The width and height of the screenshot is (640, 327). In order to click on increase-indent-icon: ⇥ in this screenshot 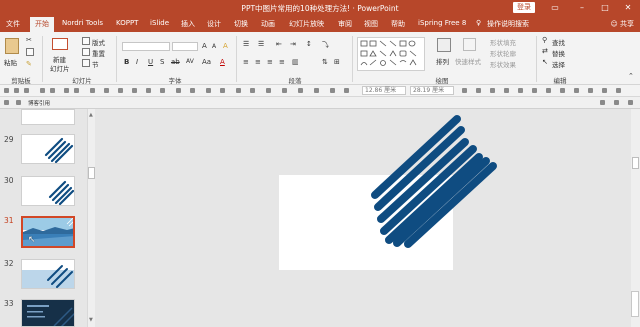, I will do `click(293, 44)`.